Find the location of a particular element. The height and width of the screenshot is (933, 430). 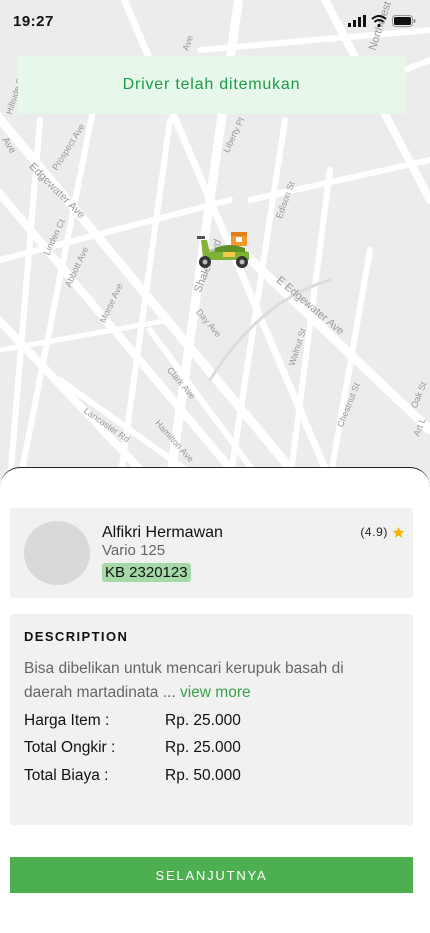

driver-found-banner: Driver telah ditemukan is located at coordinates (211, 85).